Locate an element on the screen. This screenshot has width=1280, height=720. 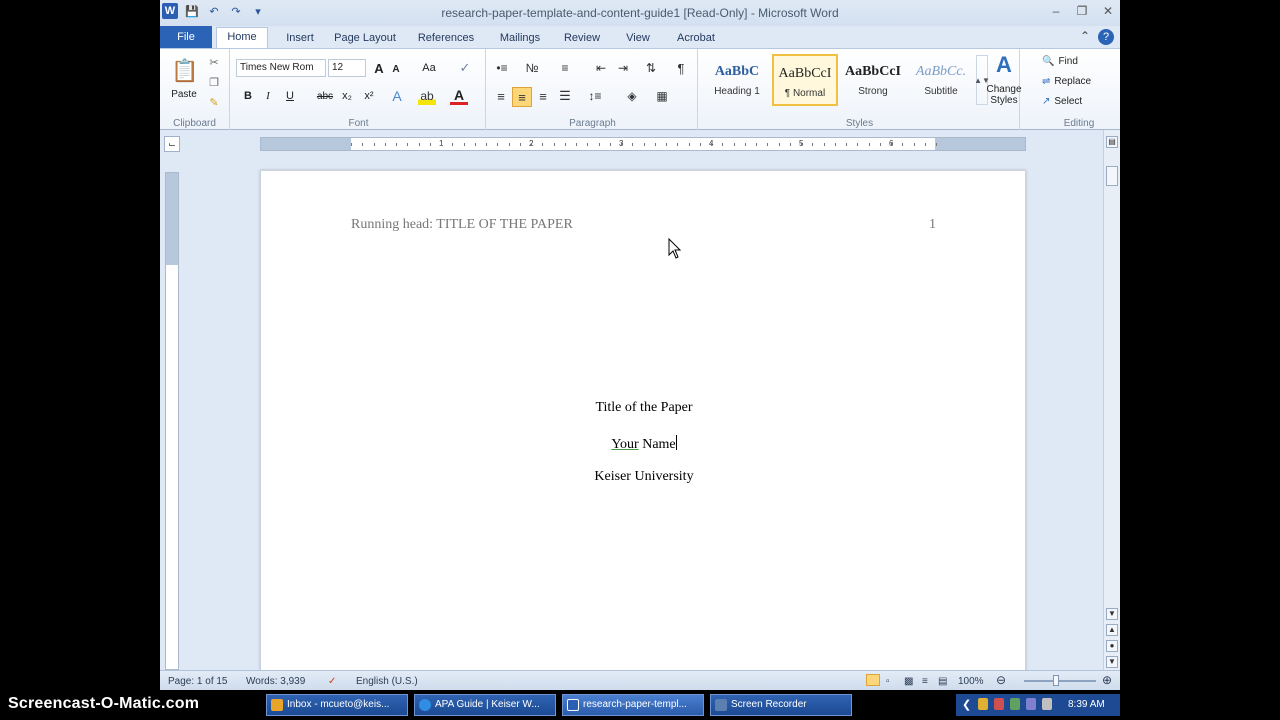
find-button: 🔍 Find is located at coordinates (1072, 61).